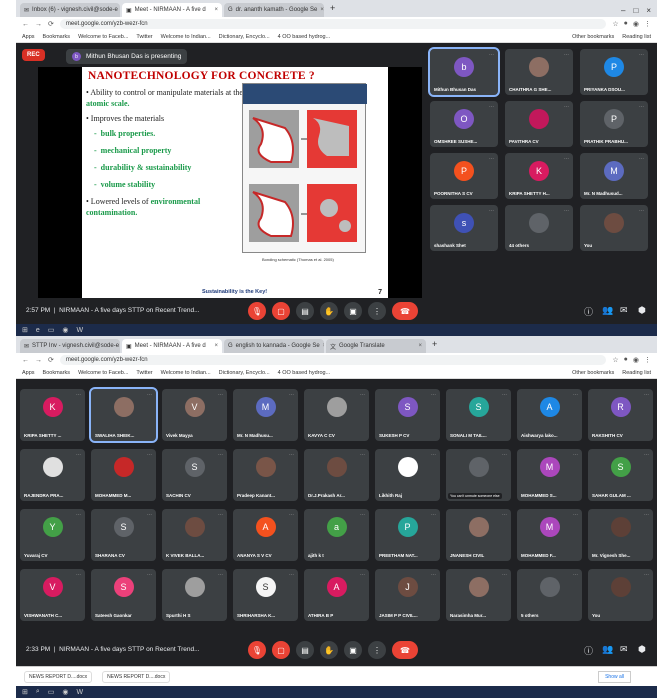  Describe the element at coordinates (70, 10) in the screenshot. I see `browser-tab: ✉Inbox (6) - vignesh.civil@sode-e×` at that location.